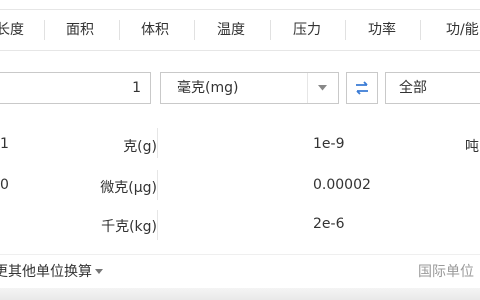 The height and width of the screenshot is (300, 480). I want to click on from-unit-select: 毫克(mg), so click(249, 88).